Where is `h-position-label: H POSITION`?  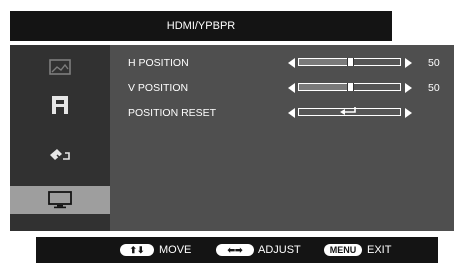 h-position-label: H POSITION is located at coordinates (158, 63).